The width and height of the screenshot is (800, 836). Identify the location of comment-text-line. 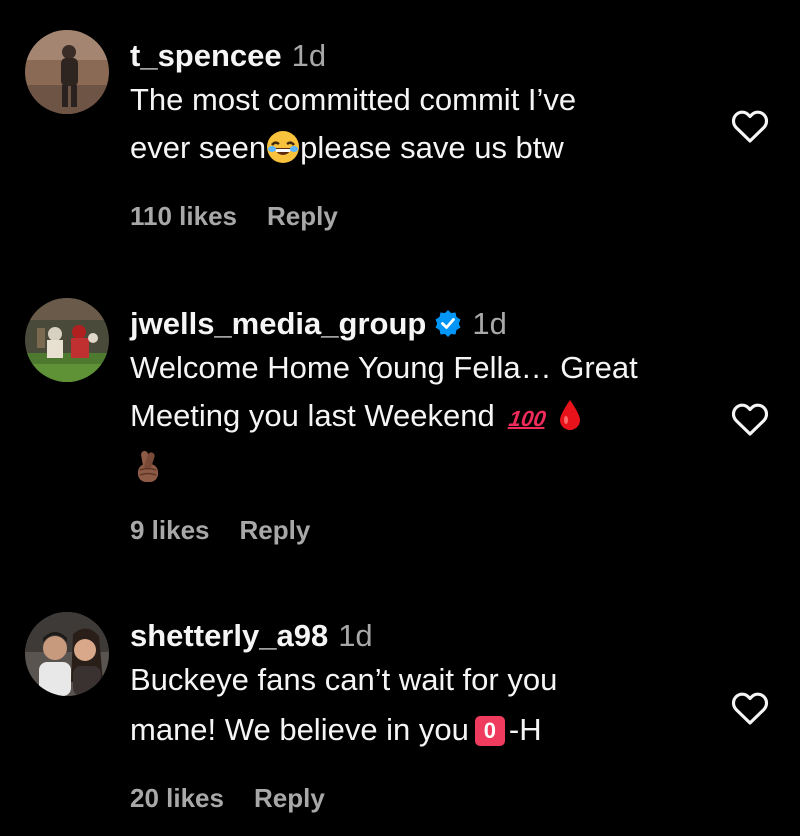
(430, 473).